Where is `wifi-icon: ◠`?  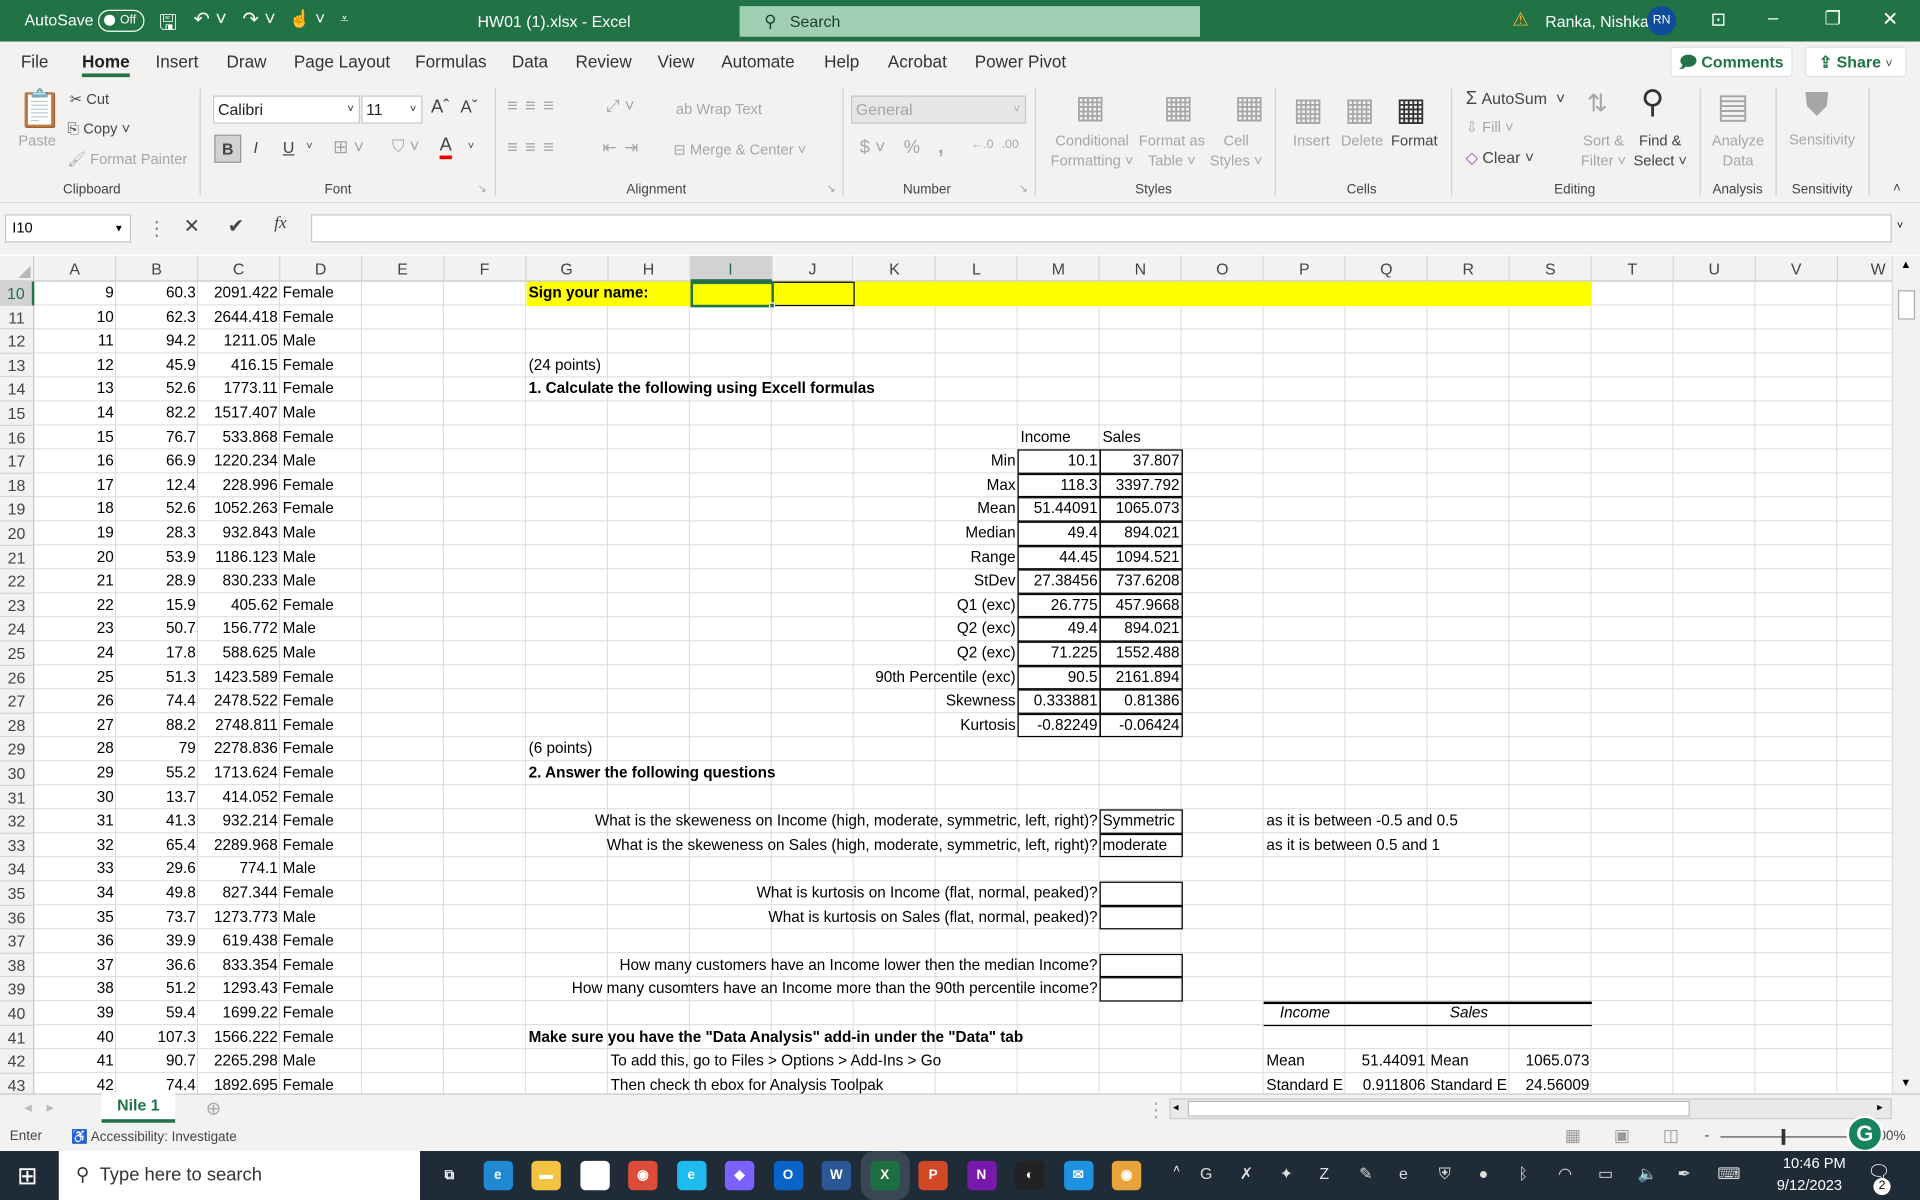
wifi-icon: ◠ is located at coordinates (1565, 1174).